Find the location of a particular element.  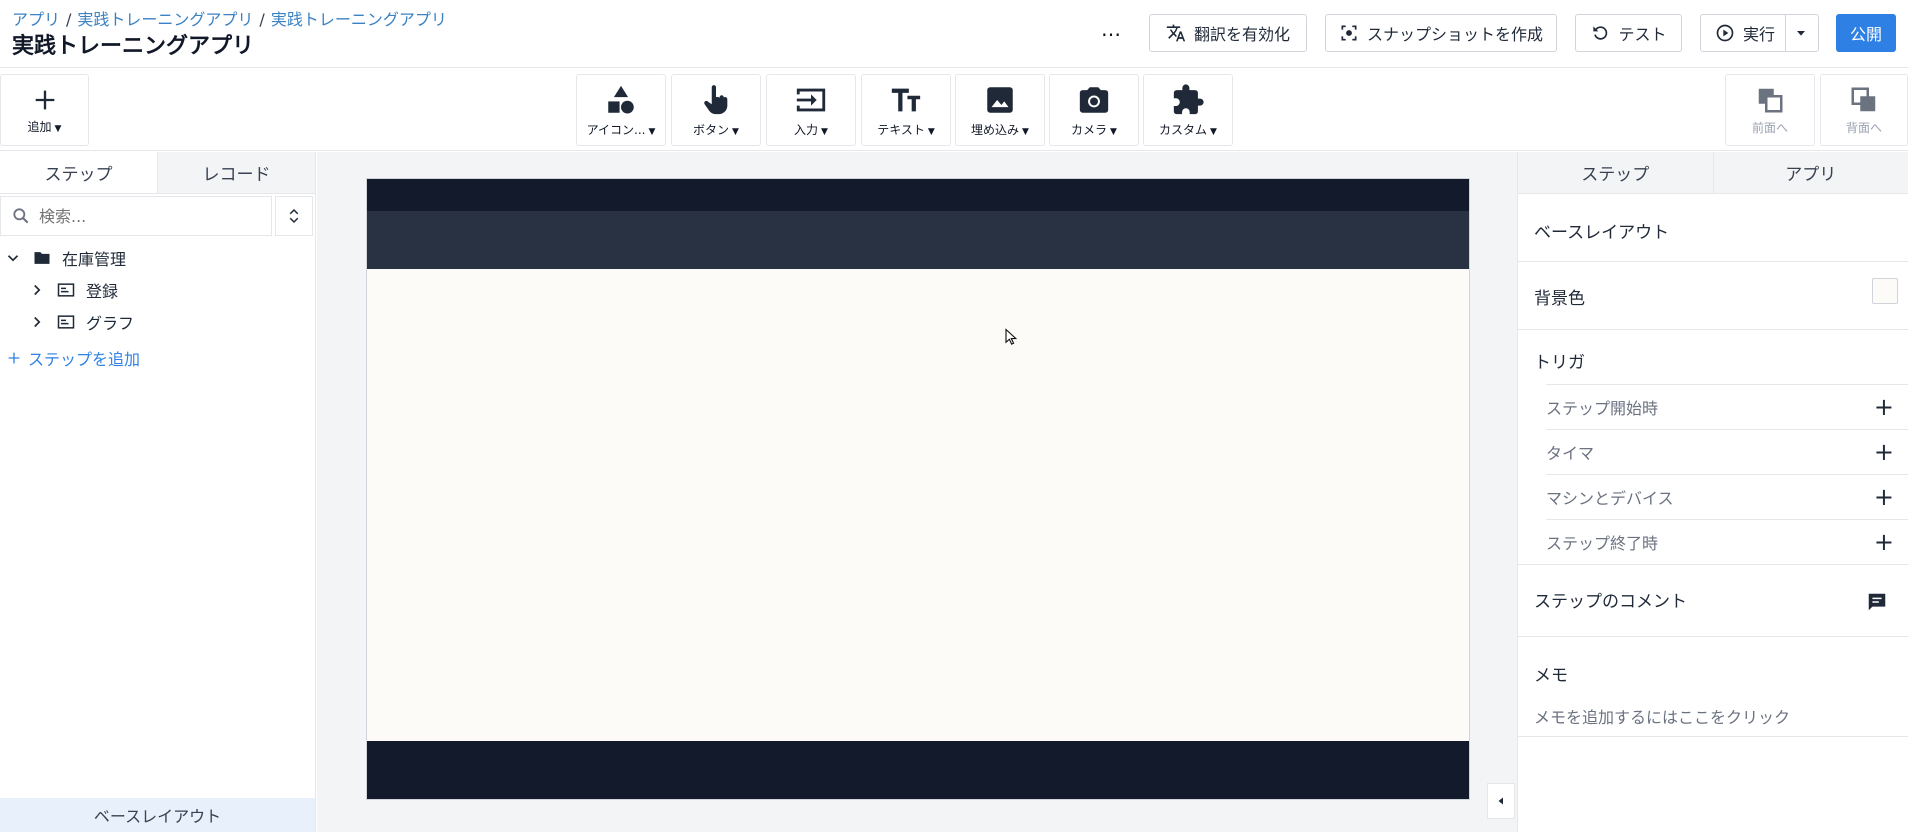

trigger-timer: タイマ + is located at coordinates (1727, 451).